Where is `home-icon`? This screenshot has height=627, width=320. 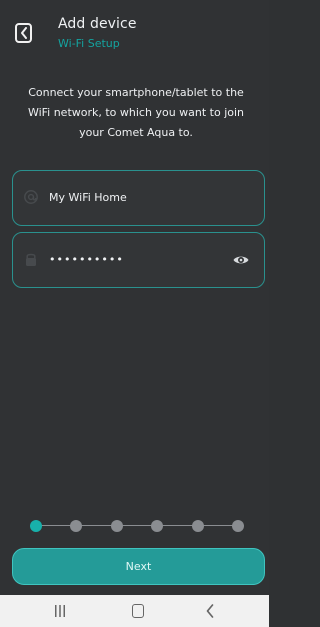 home-icon is located at coordinates (138, 611).